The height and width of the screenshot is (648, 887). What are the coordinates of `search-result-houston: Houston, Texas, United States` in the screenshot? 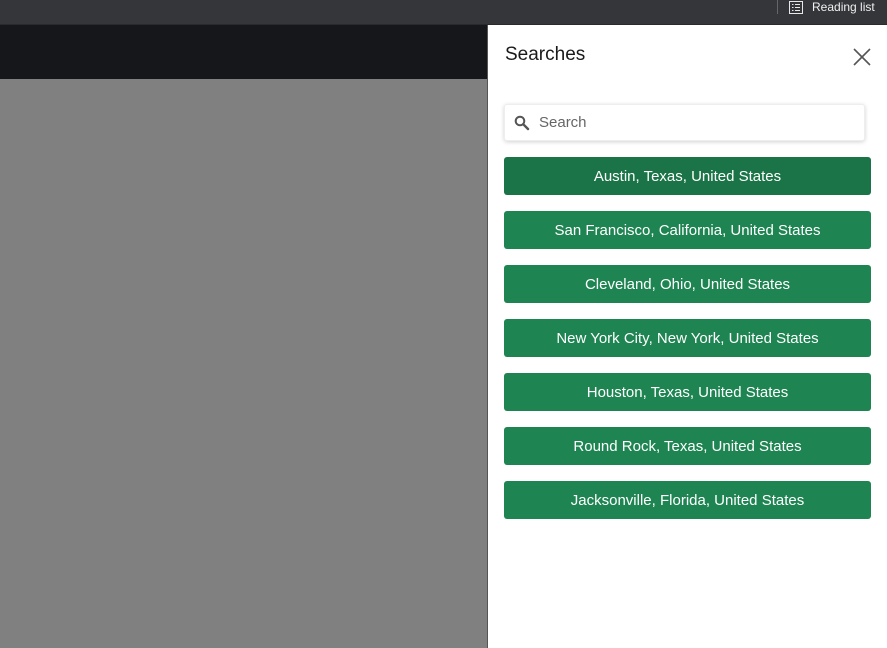 It's located at (687, 392).